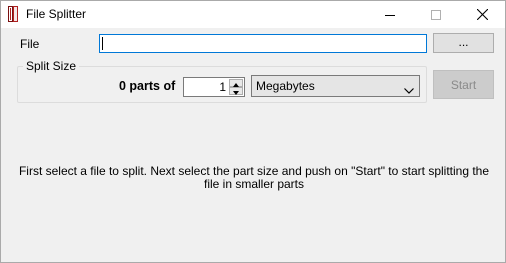  What do you see at coordinates (335, 86) in the screenshot?
I see `unit-dropdown: Megabytes` at bounding box center [335, 86].